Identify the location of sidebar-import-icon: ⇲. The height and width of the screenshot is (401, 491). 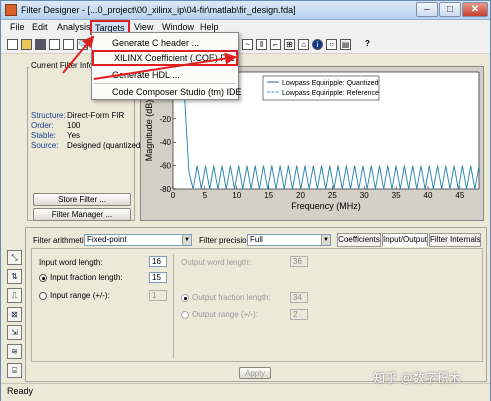
(14, 332).